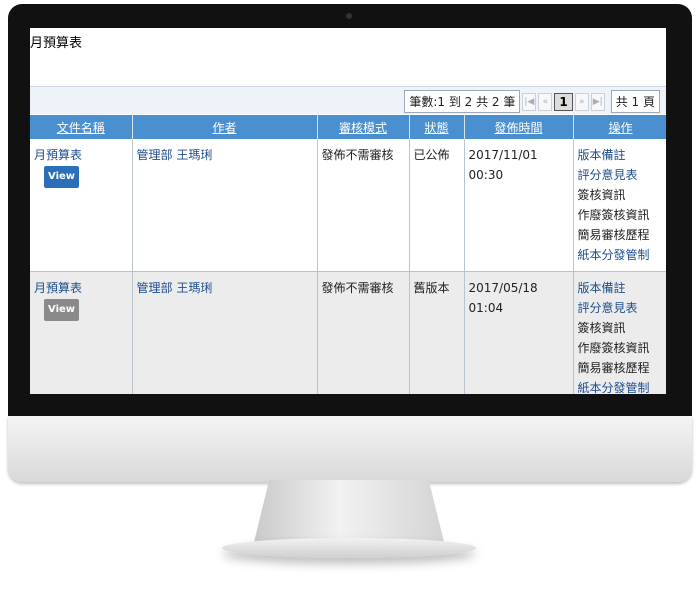 Image resolution: width=700 pixels, height=598 pixels. Describe the element at coordinates (349, 16) in the screenshot. I see `camera-icon` at that location.